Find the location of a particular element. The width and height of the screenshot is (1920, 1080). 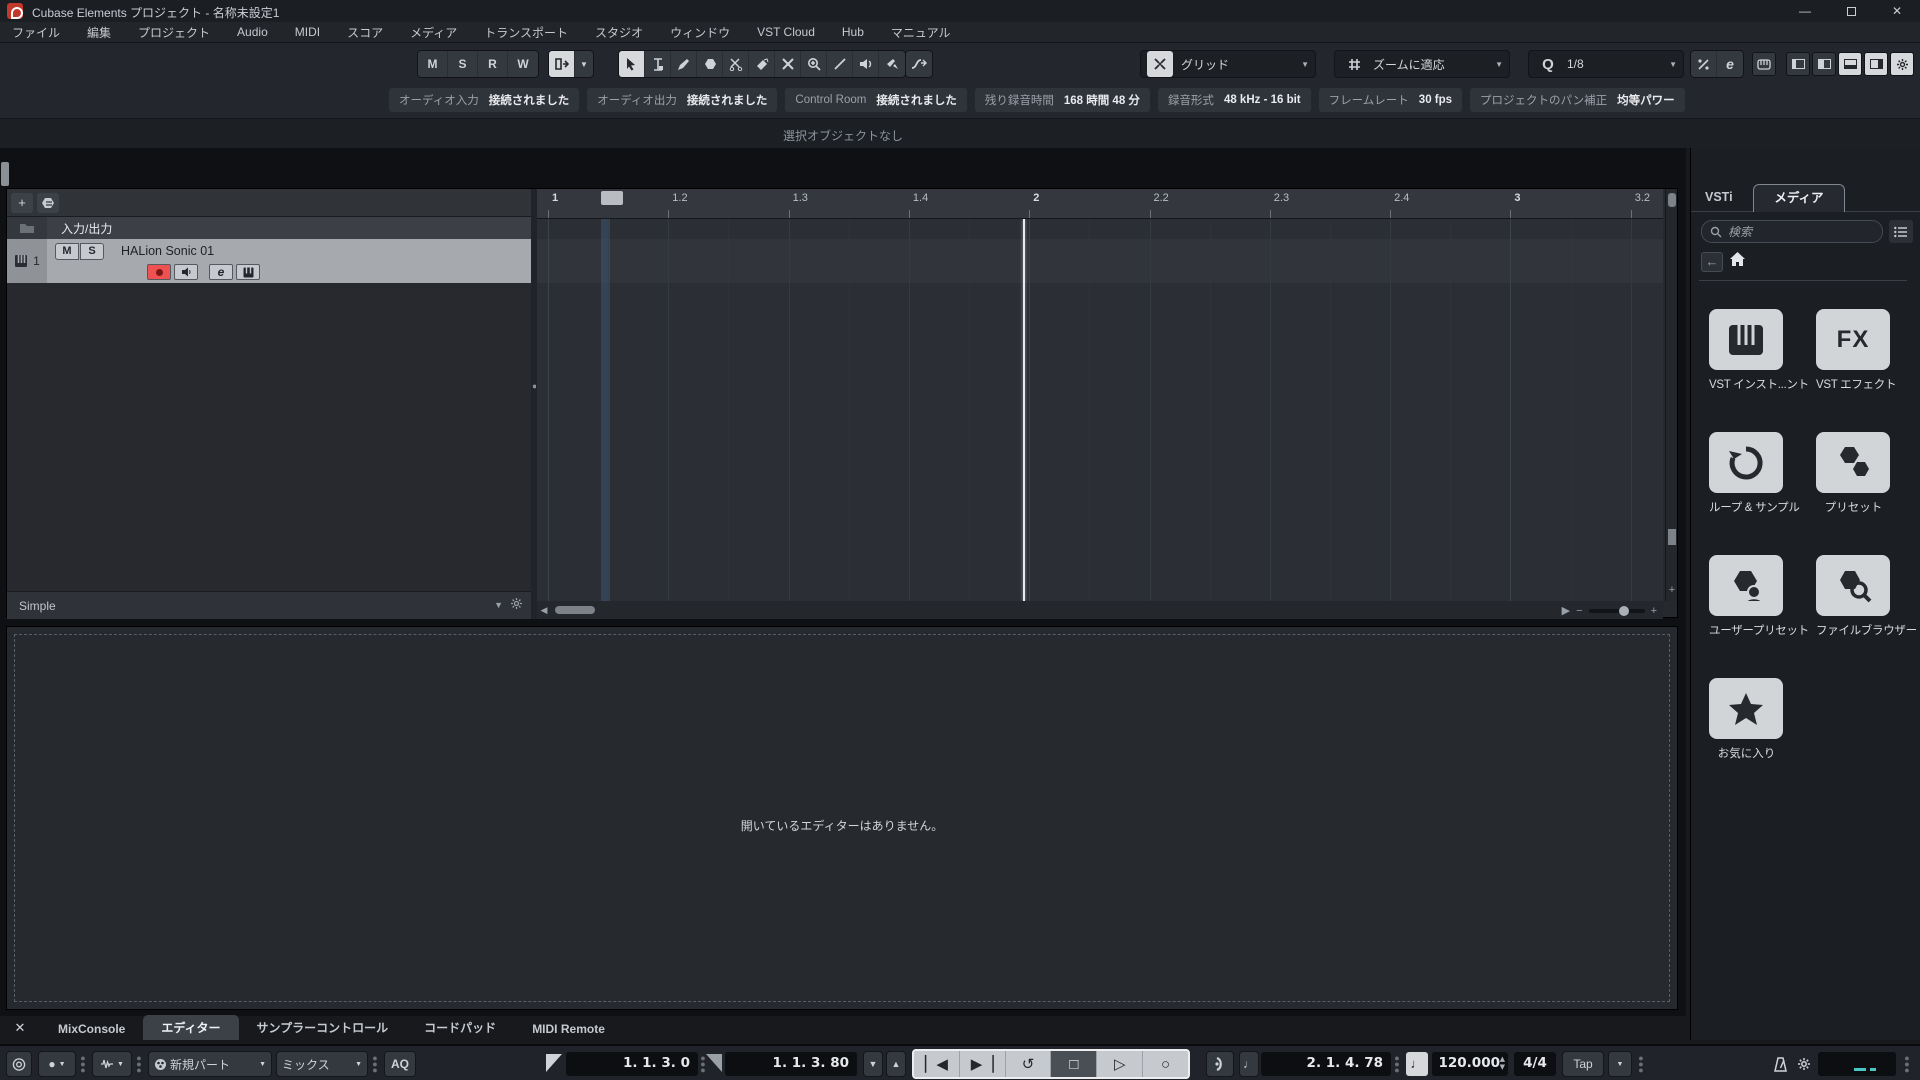

status-chip: 録音形式 48 kHz - 16 bit is located at coordinates (1234, 100).